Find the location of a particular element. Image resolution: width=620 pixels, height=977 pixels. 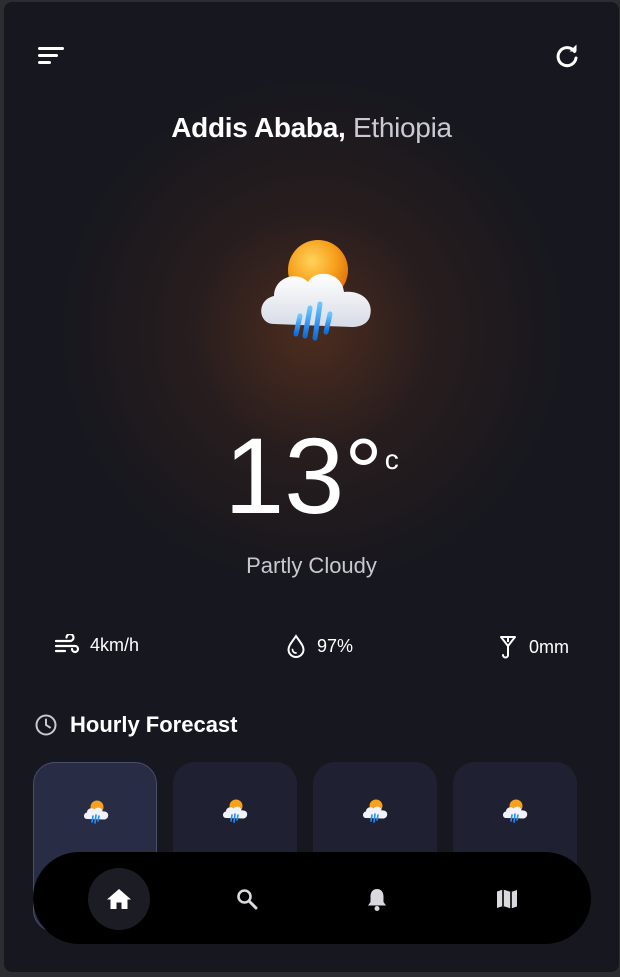

humidity-stat: 97% is located at coordinates (319, 646).